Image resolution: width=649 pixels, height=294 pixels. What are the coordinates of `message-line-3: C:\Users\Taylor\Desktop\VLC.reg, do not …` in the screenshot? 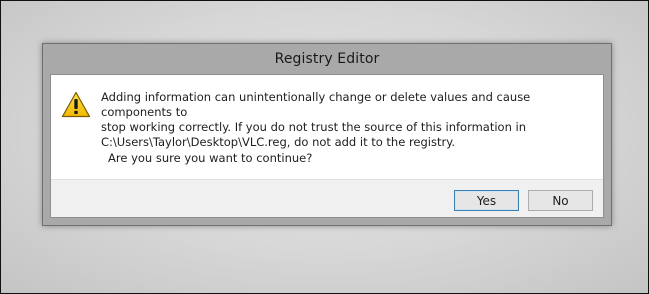 It's located at (278, 142).